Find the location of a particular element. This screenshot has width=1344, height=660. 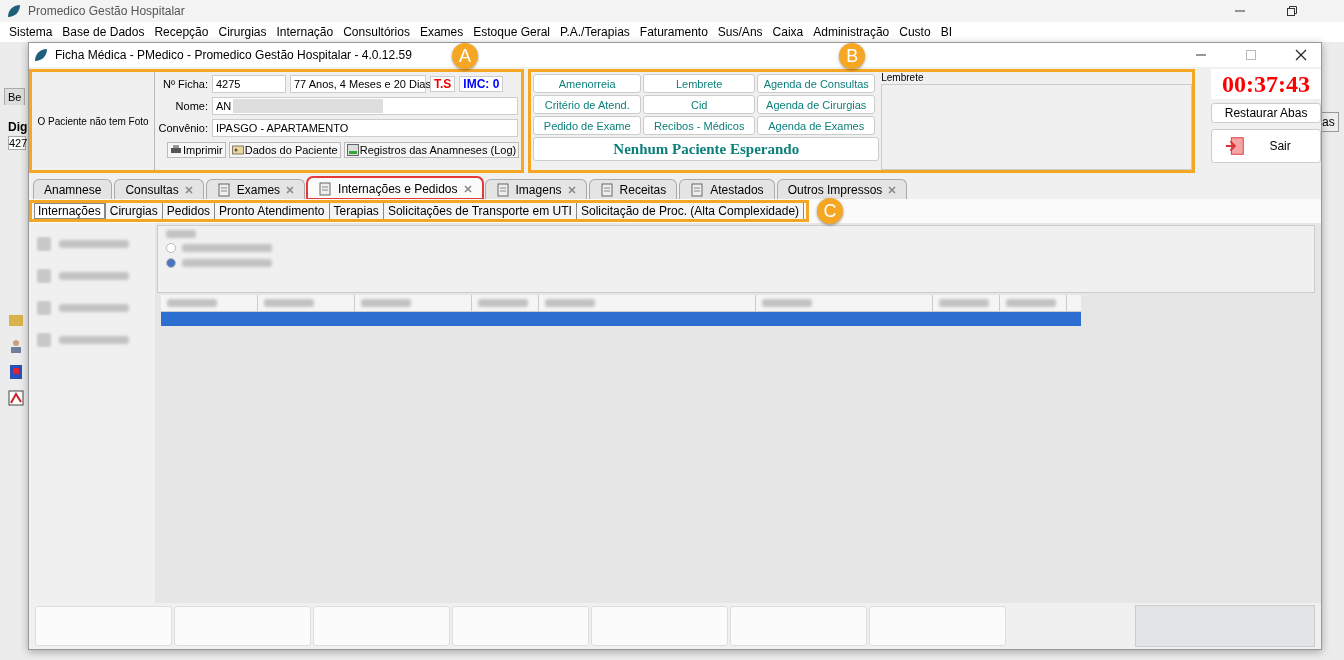

field-label: Nº Ficha: is located at coordinates (185, 84).